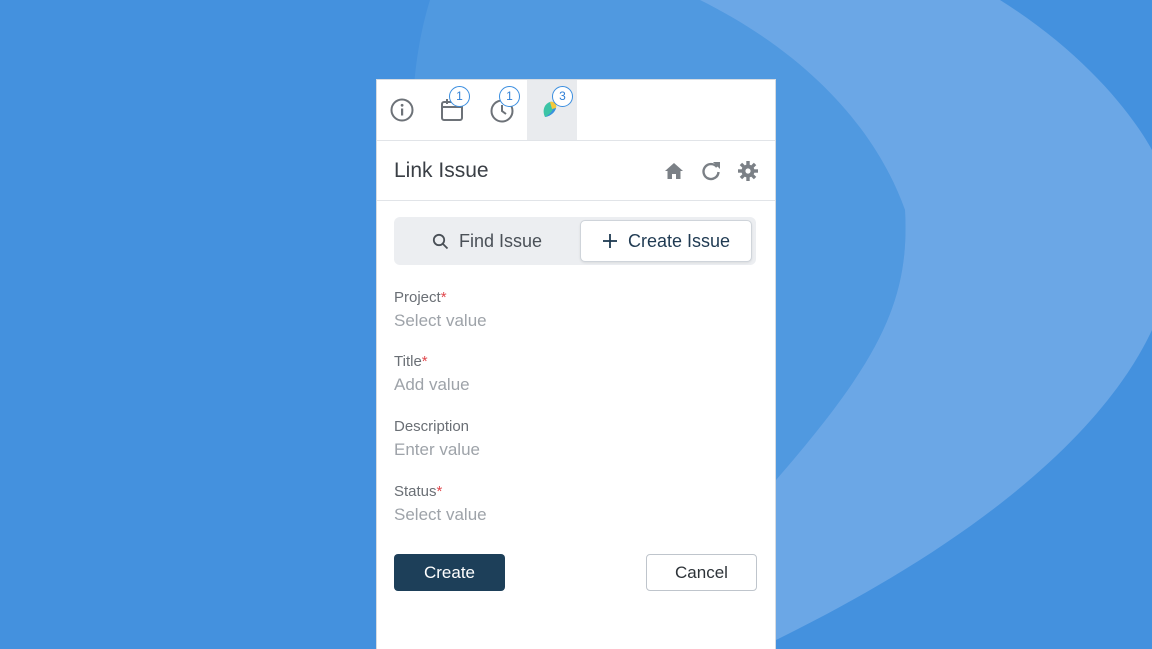 This screenshot has width=1152, height=649. I want to click on title-label: Title*, so click(411, 361).